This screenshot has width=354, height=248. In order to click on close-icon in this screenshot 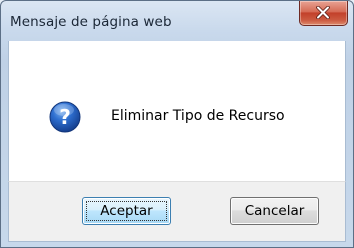, I will do `click(323, 12)`.